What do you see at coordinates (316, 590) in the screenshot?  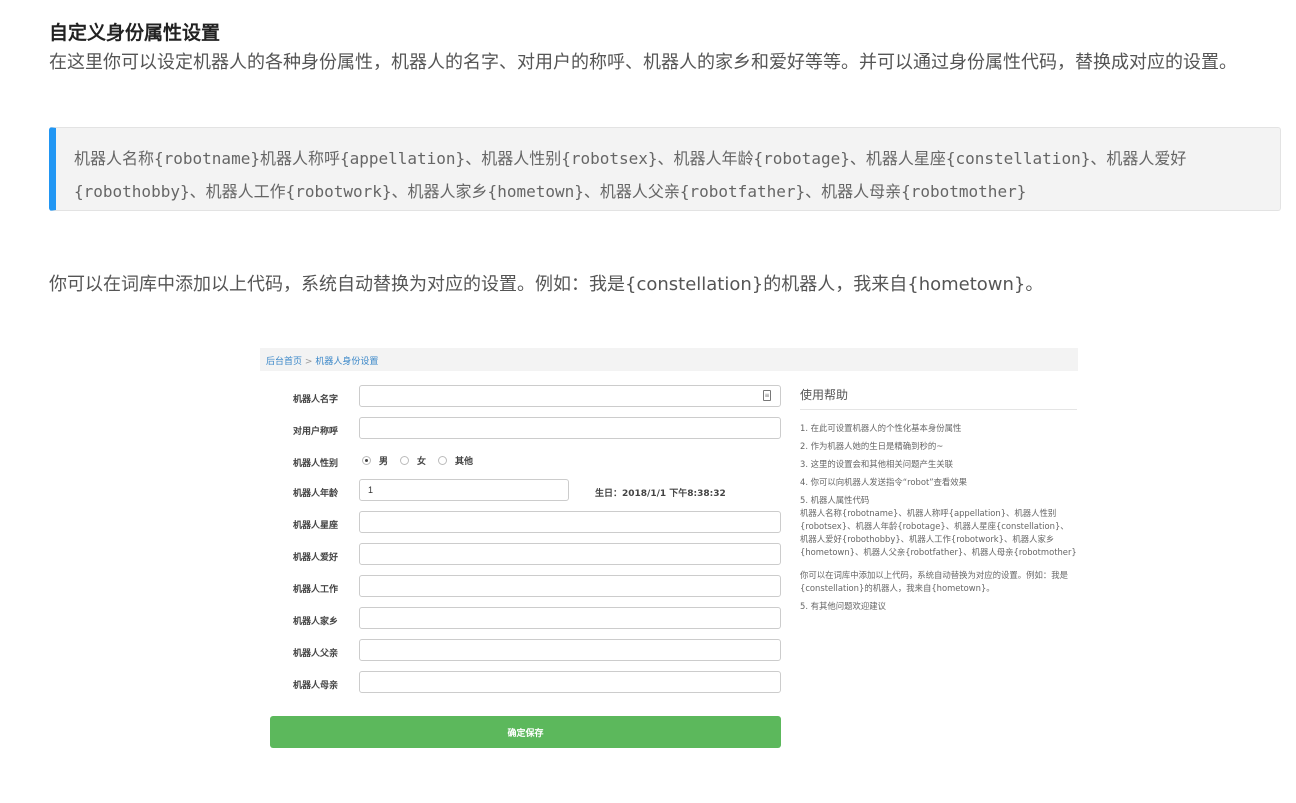 I see `work-label: 机器人工作` at bounding box center [316, 590].